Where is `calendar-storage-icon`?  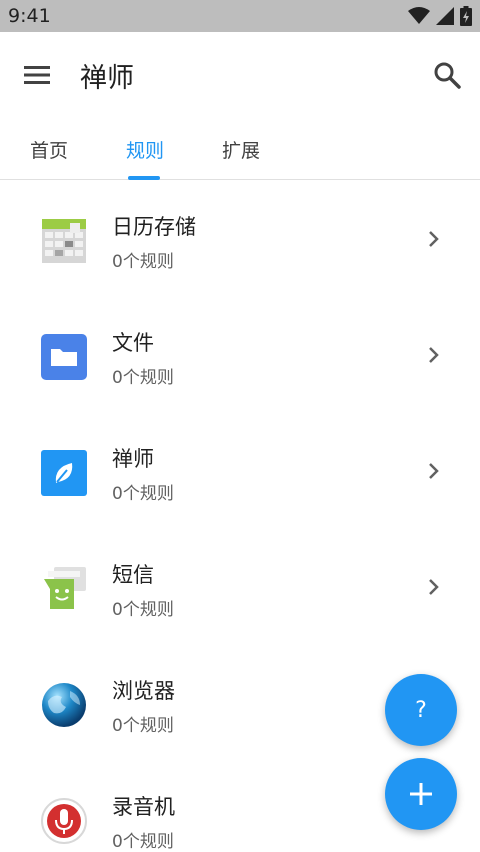 calendar-storage-icon is located at coordinates (64, 241).